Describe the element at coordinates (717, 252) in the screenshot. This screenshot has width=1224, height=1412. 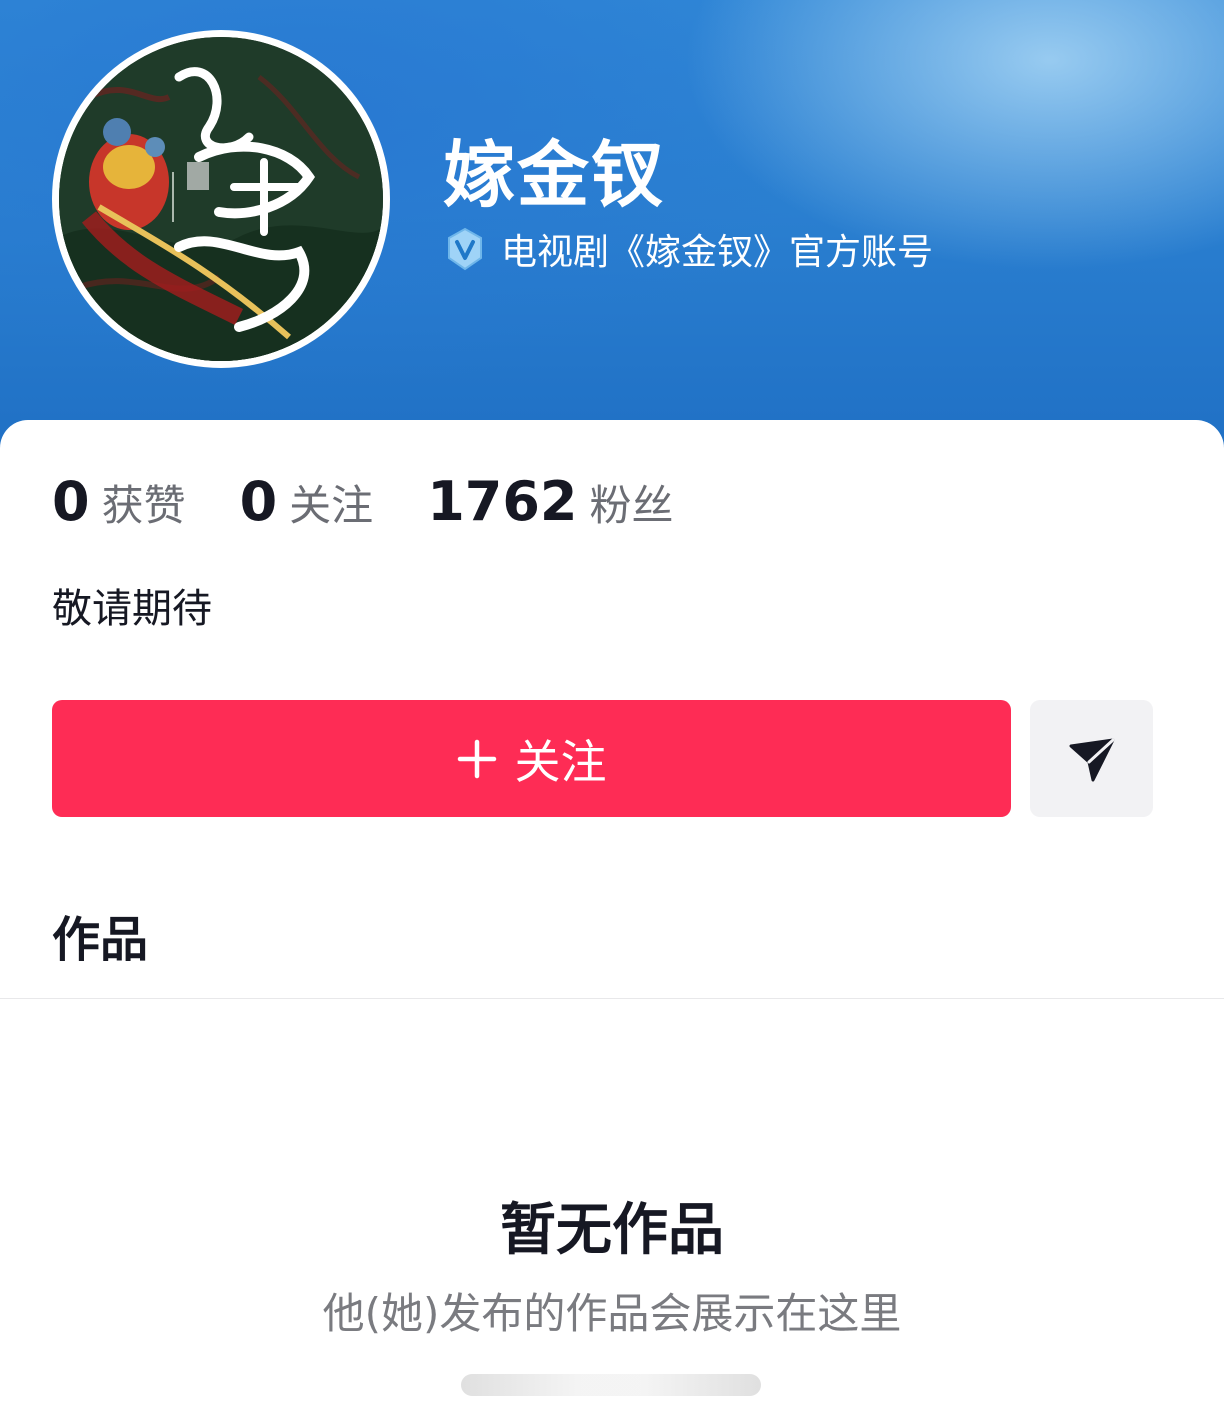
I see `verification-text: 电视剧《嫁金钗》官方账号` at that location.